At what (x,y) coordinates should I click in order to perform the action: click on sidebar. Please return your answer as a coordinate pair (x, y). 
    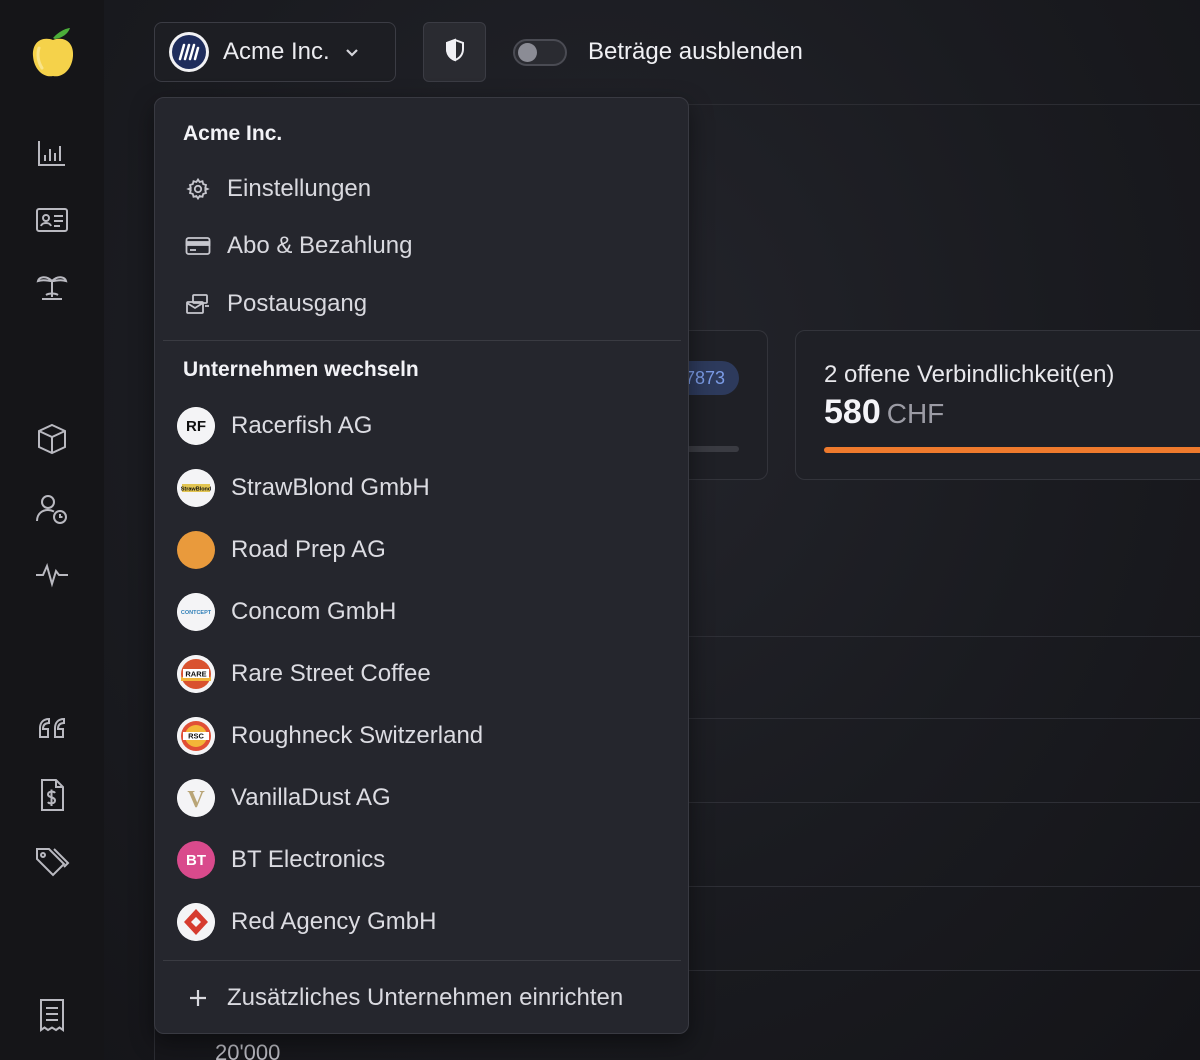
    Looking at the image, I should click on (52, 530).